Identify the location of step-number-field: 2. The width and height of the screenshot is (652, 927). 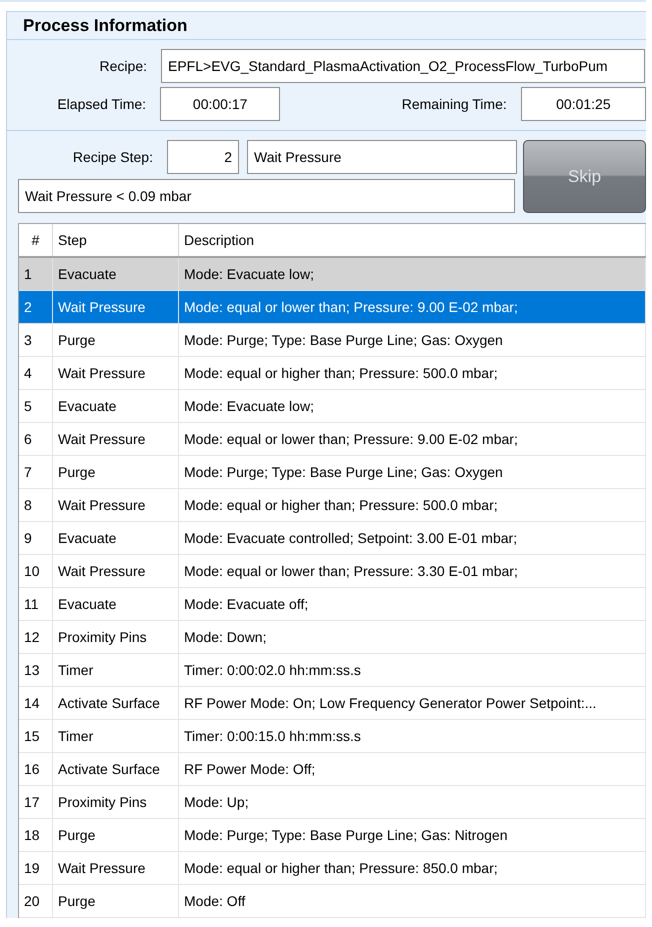
(203, 157).